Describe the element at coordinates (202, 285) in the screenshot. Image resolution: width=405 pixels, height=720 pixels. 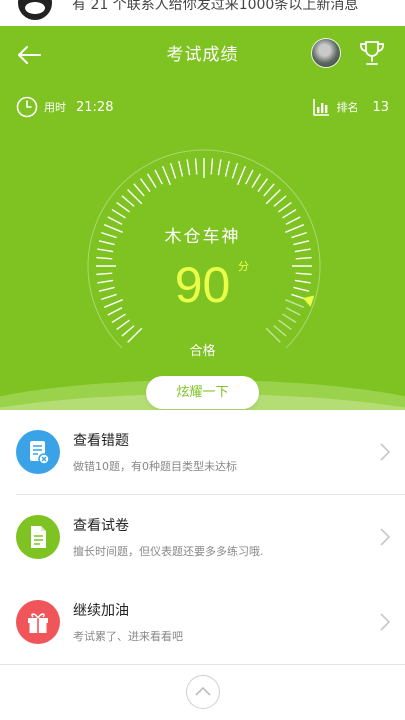
I see `score-value: 90` at that location.